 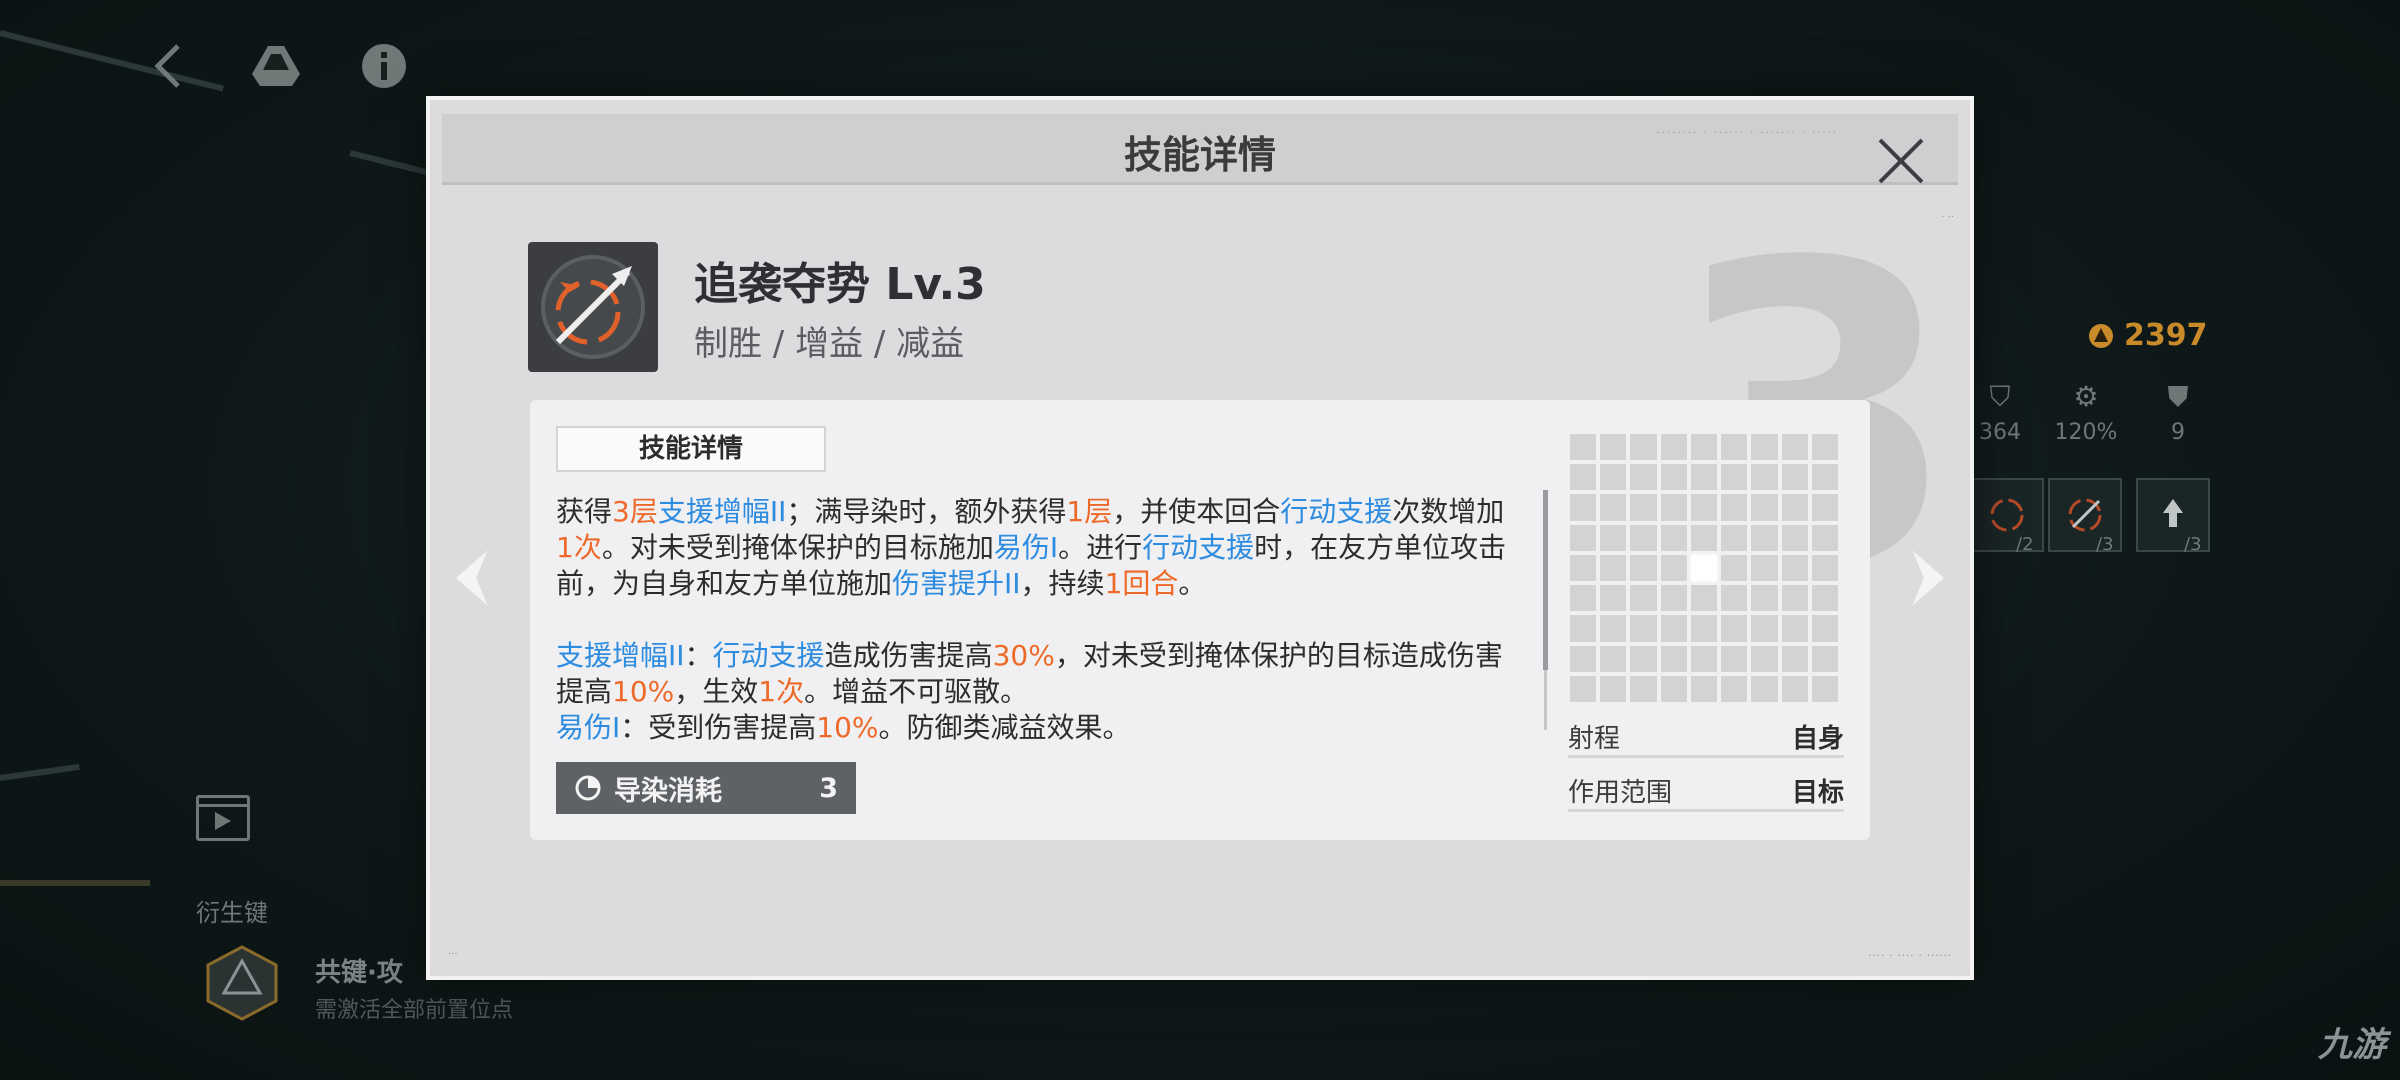 What do you see at coordinates (716, 691) in the screenshot?
I see `text-segment: ，生效` at bounding box center [716, 691].